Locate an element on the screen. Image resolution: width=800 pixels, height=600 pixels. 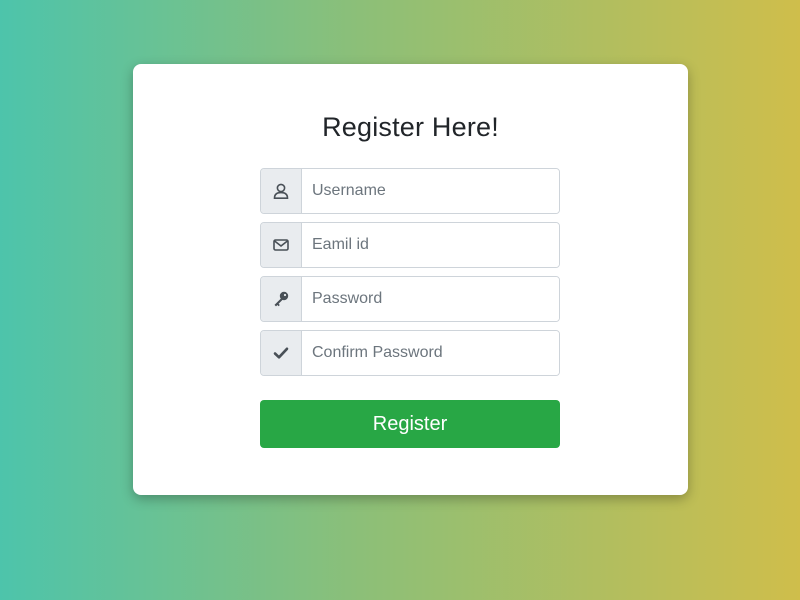
username-input is located at coordinates (430, 191).